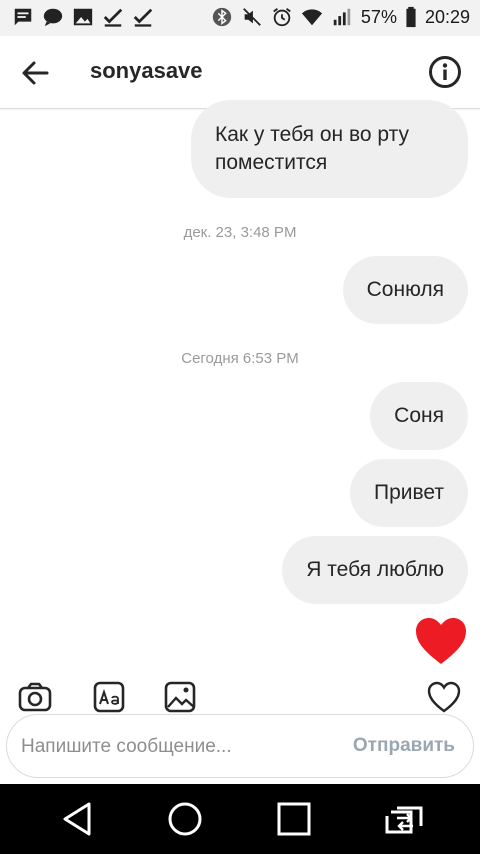  I want to click on message-text: Соня, so click(419, 415).